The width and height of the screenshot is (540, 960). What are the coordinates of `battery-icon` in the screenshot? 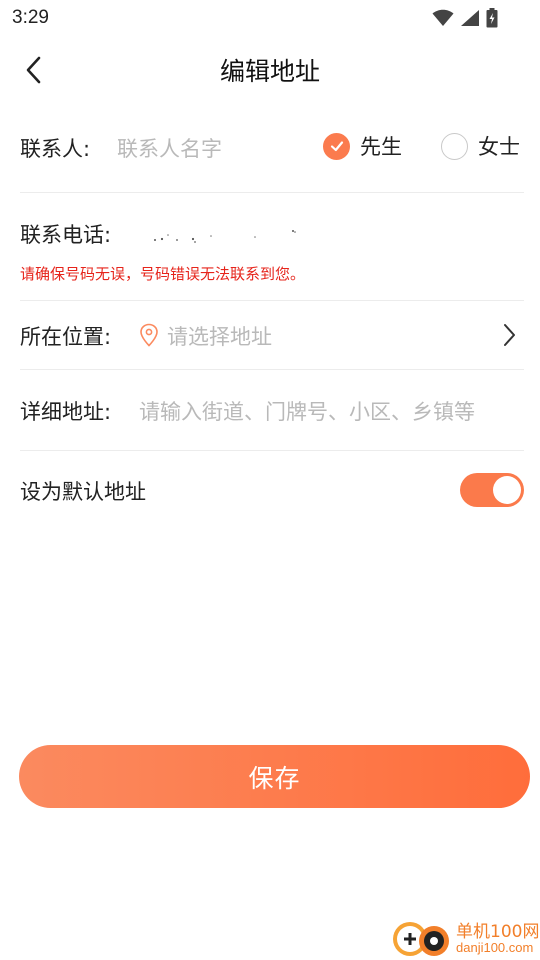 It's located at (492, 18).